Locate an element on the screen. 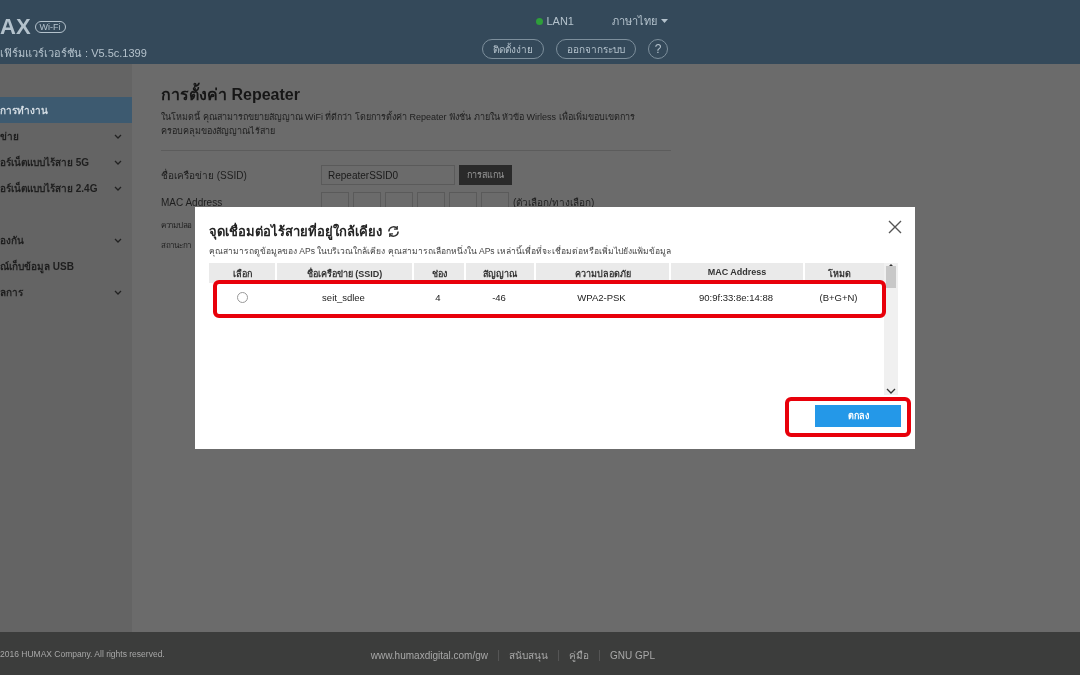 The width and height of the screenshot is (1080, 675). footer-link: คู่มือ is located at coordinates (578, 655).